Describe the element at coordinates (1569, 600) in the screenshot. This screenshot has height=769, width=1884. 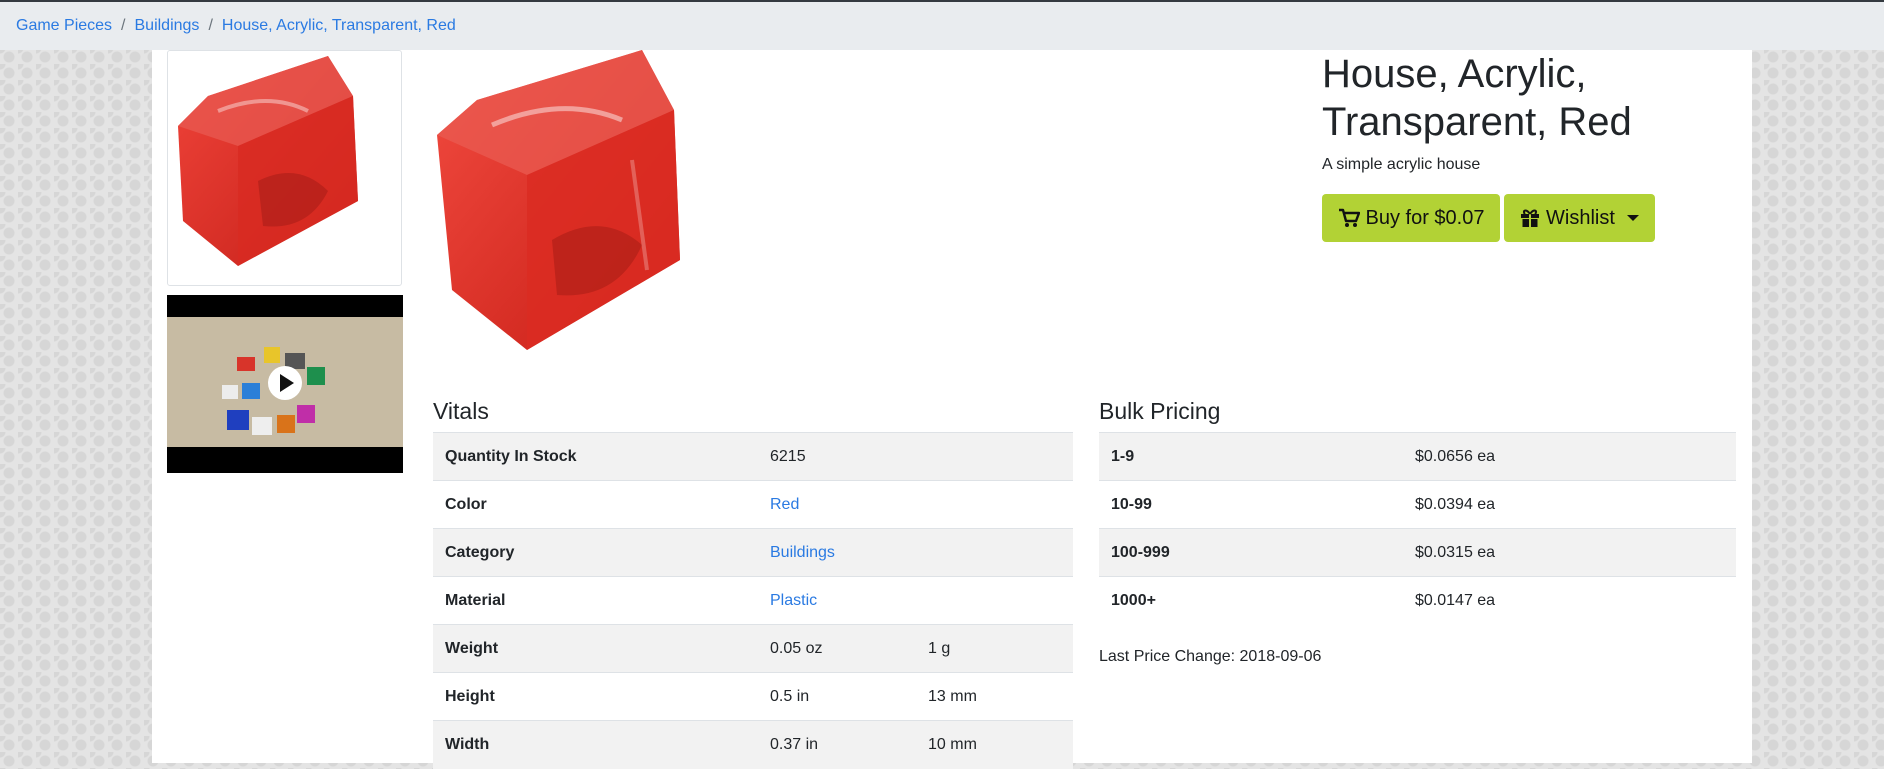
I see `bulk-price: $0.0147 ea` at that location.